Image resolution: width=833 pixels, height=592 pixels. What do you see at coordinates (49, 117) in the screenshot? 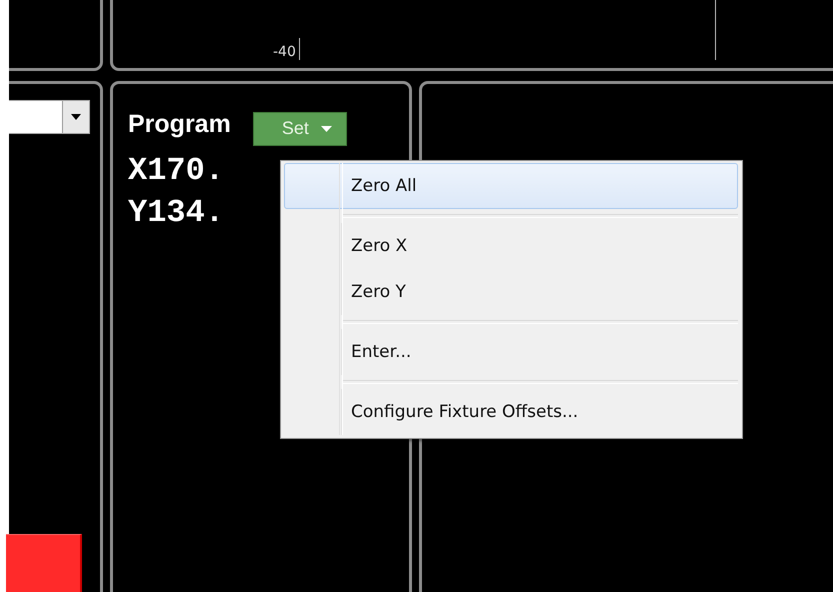
I see `dropdown-field` at bounding box center [49, 117].